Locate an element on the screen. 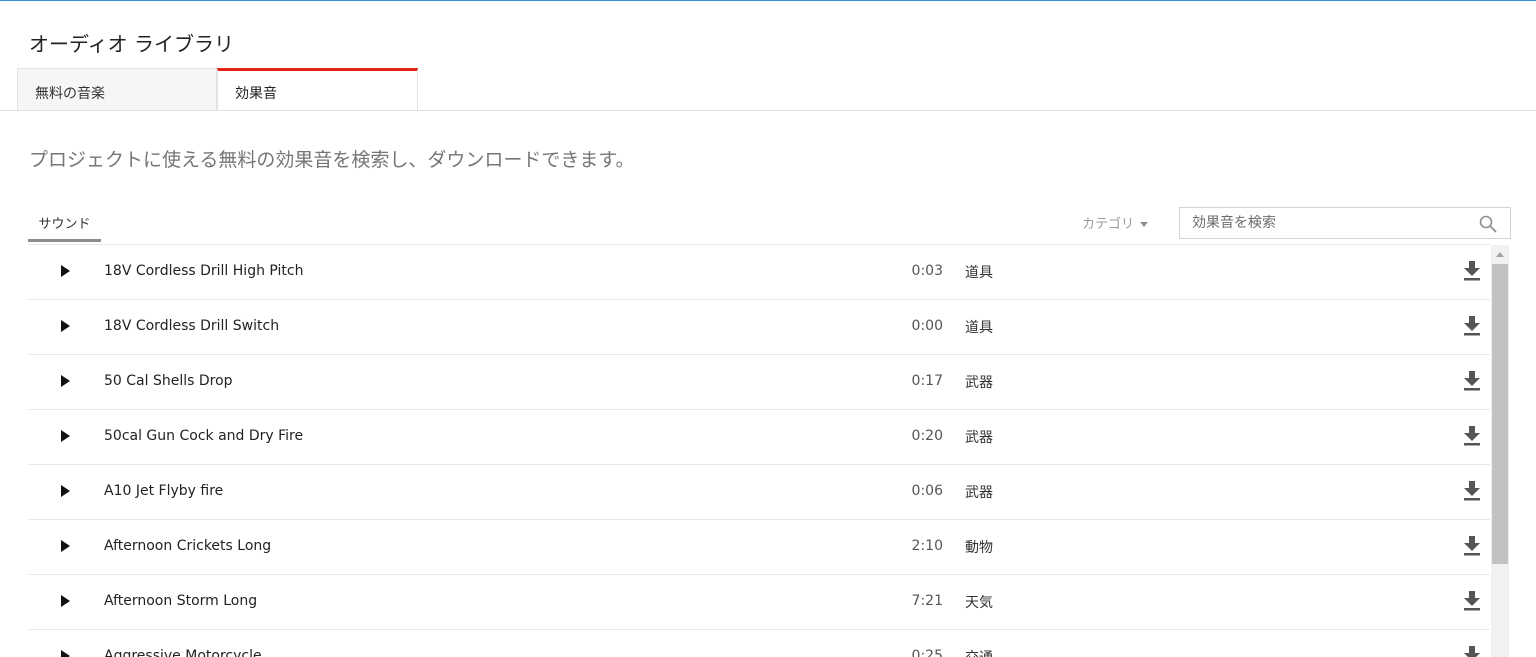 The image size is (1536, 657). scrollbar is located at coordinates (1500, 451).